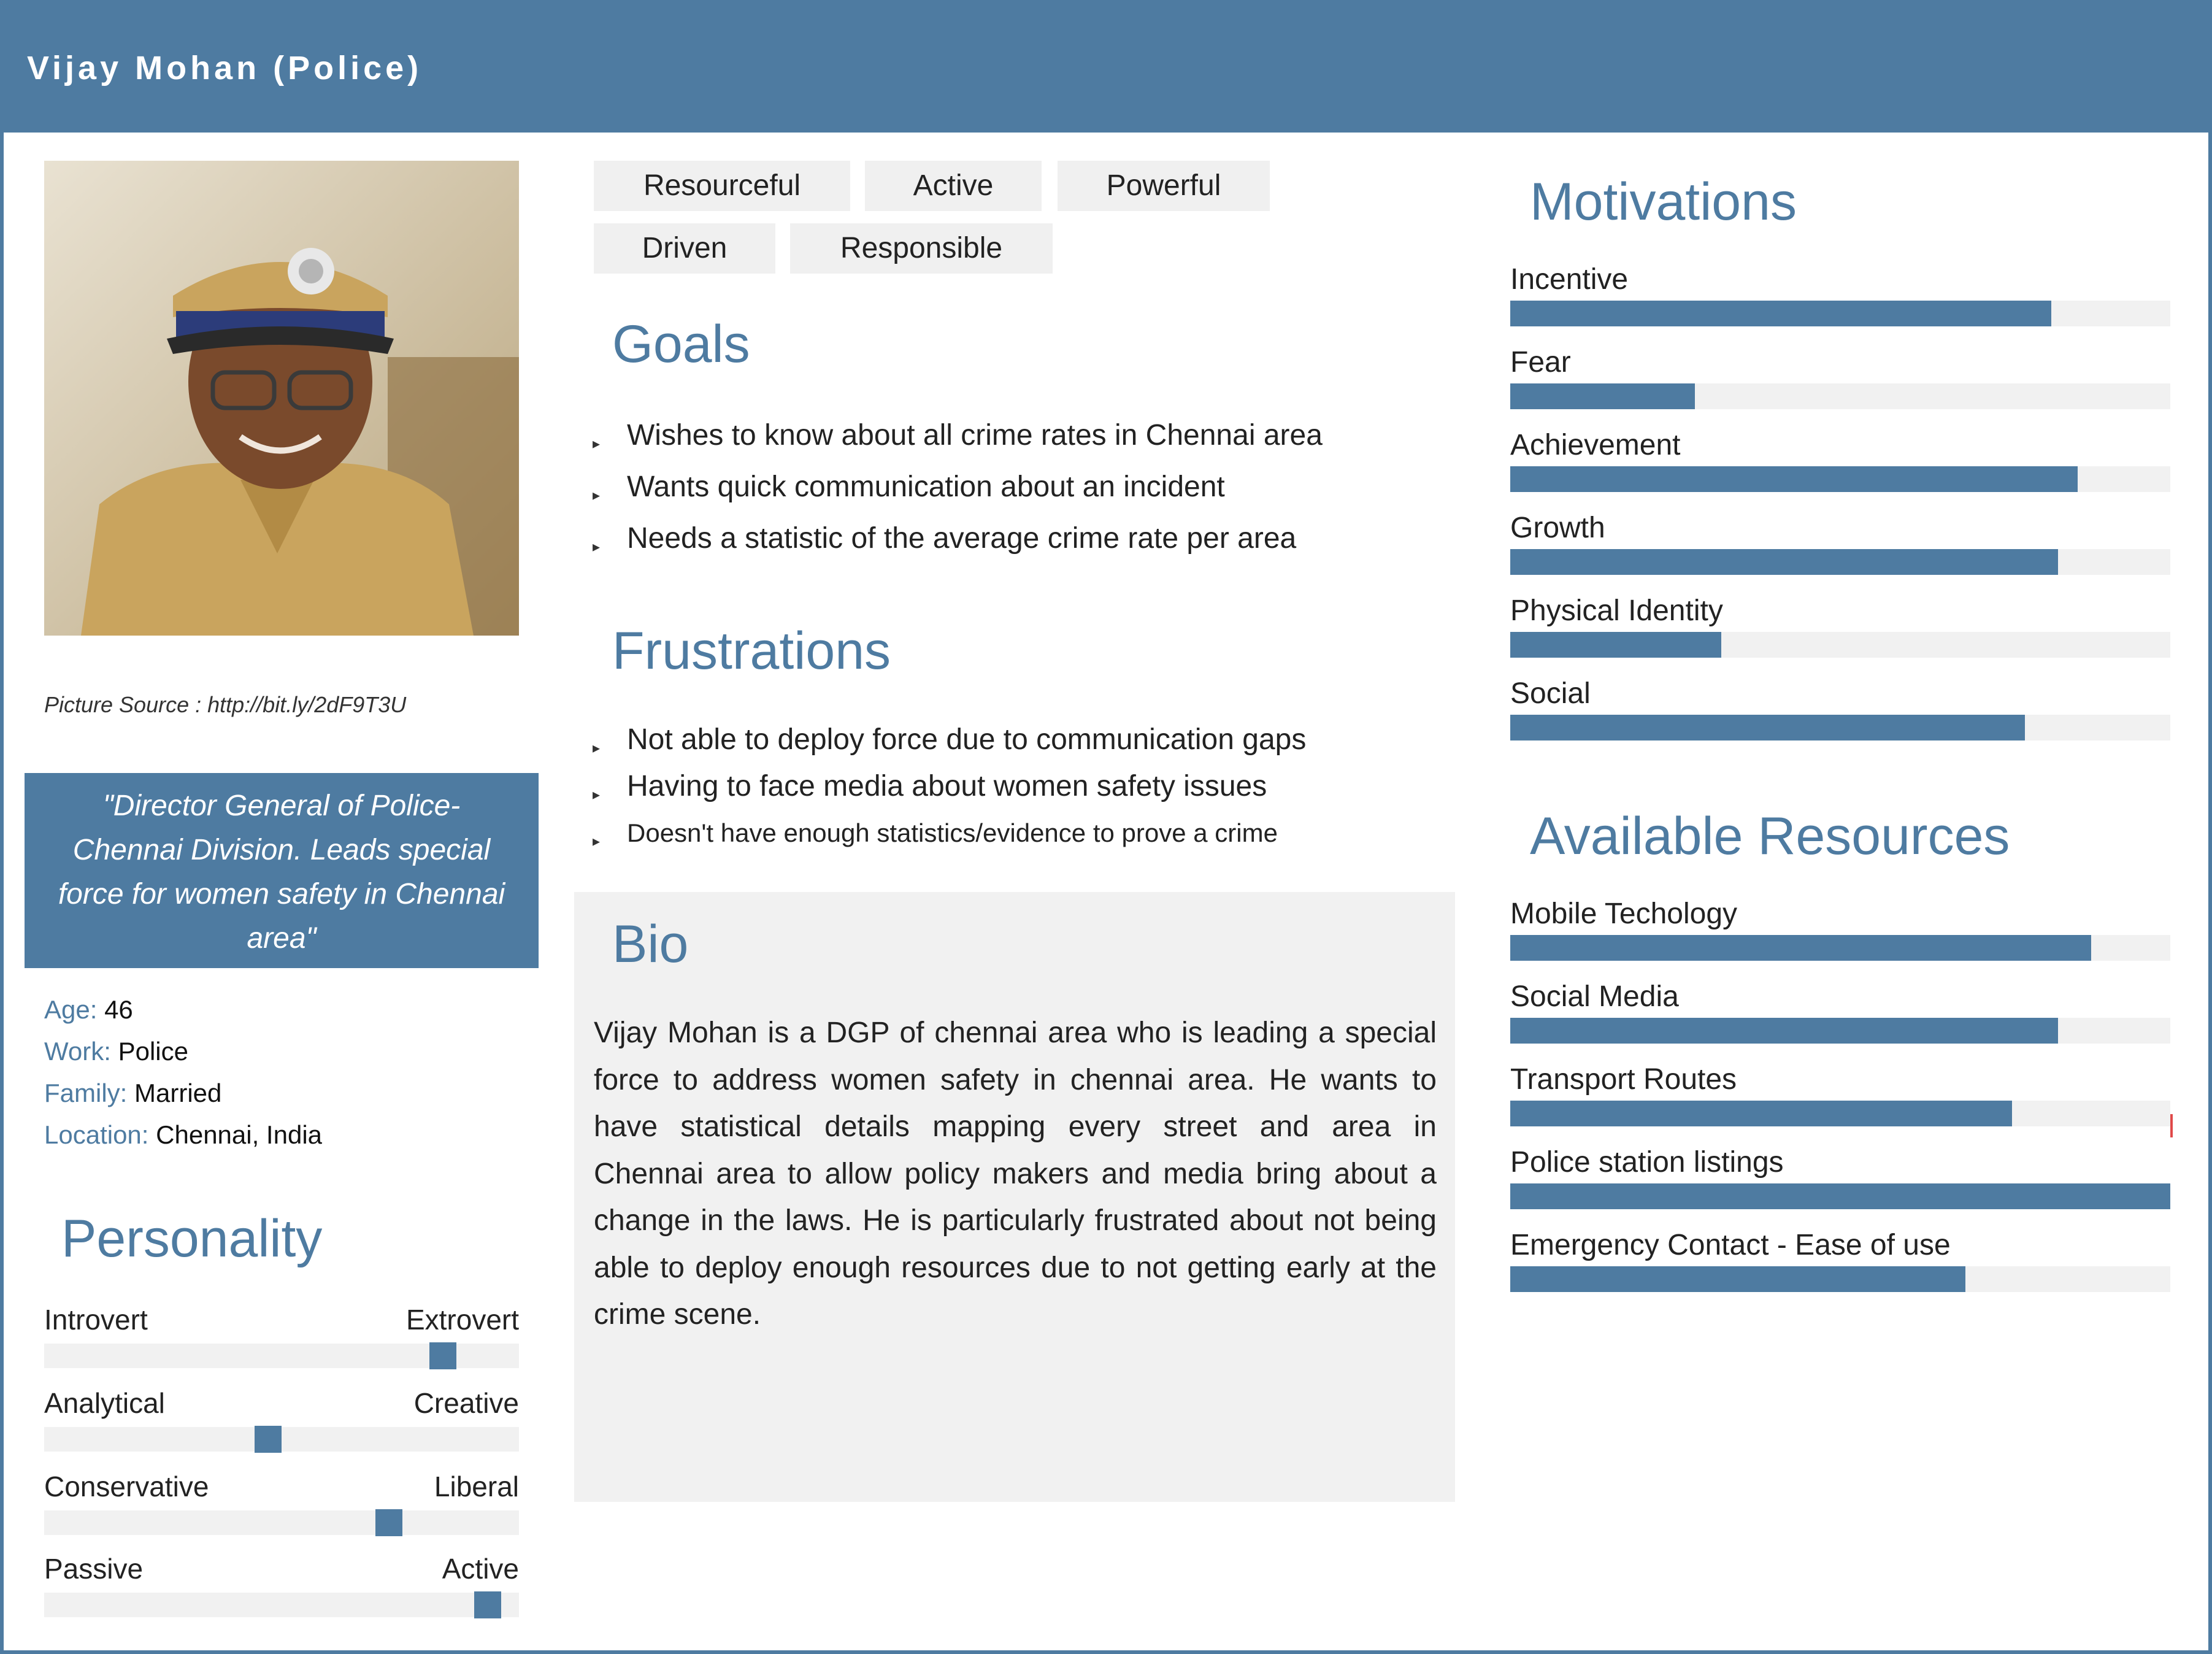 The image size is (2212, 1654). I want to click on detail-label: Work:, so click(77, 1051).